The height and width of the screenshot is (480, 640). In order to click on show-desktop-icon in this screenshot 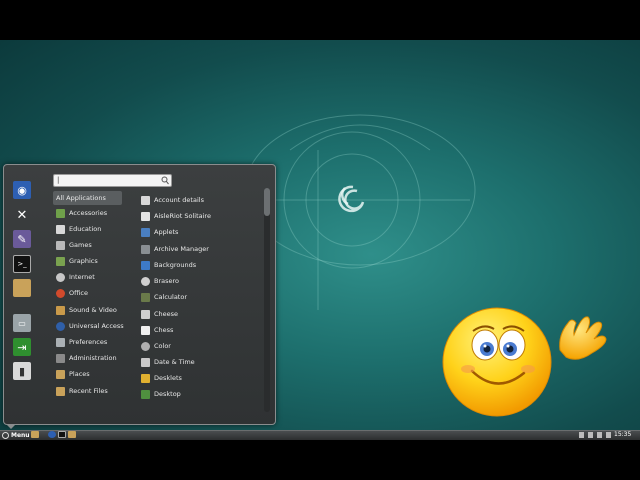, I will do `click(35, 434)`.